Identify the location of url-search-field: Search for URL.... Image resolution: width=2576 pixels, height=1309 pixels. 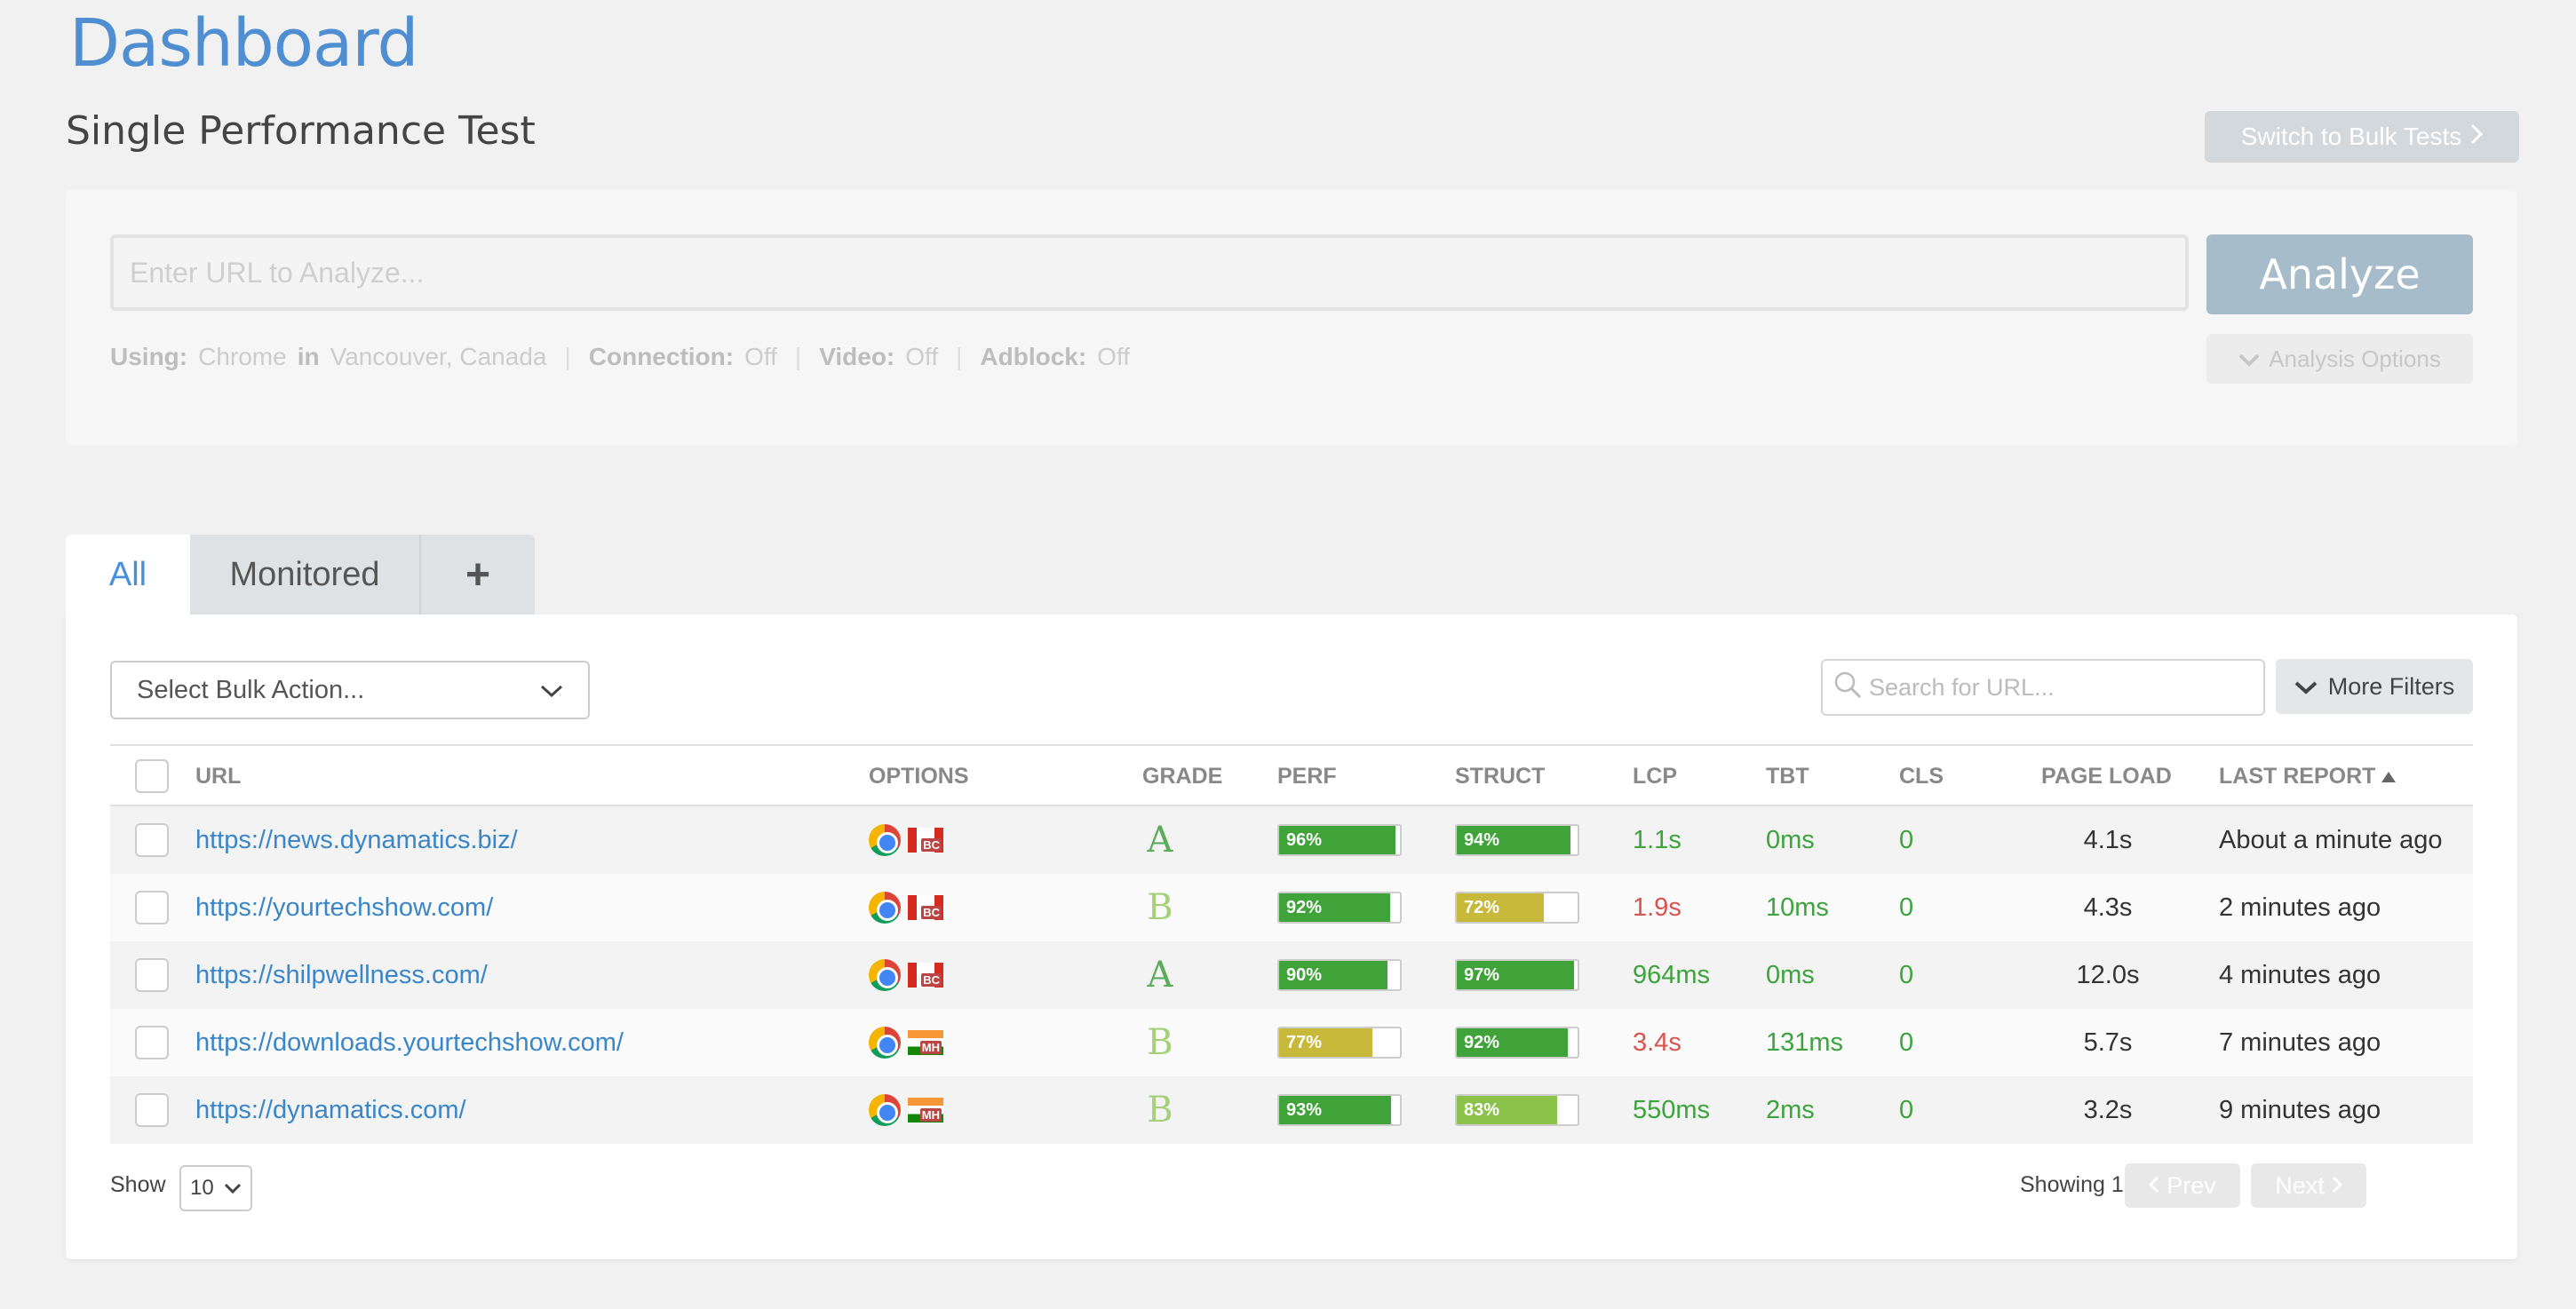
(2043, 687).